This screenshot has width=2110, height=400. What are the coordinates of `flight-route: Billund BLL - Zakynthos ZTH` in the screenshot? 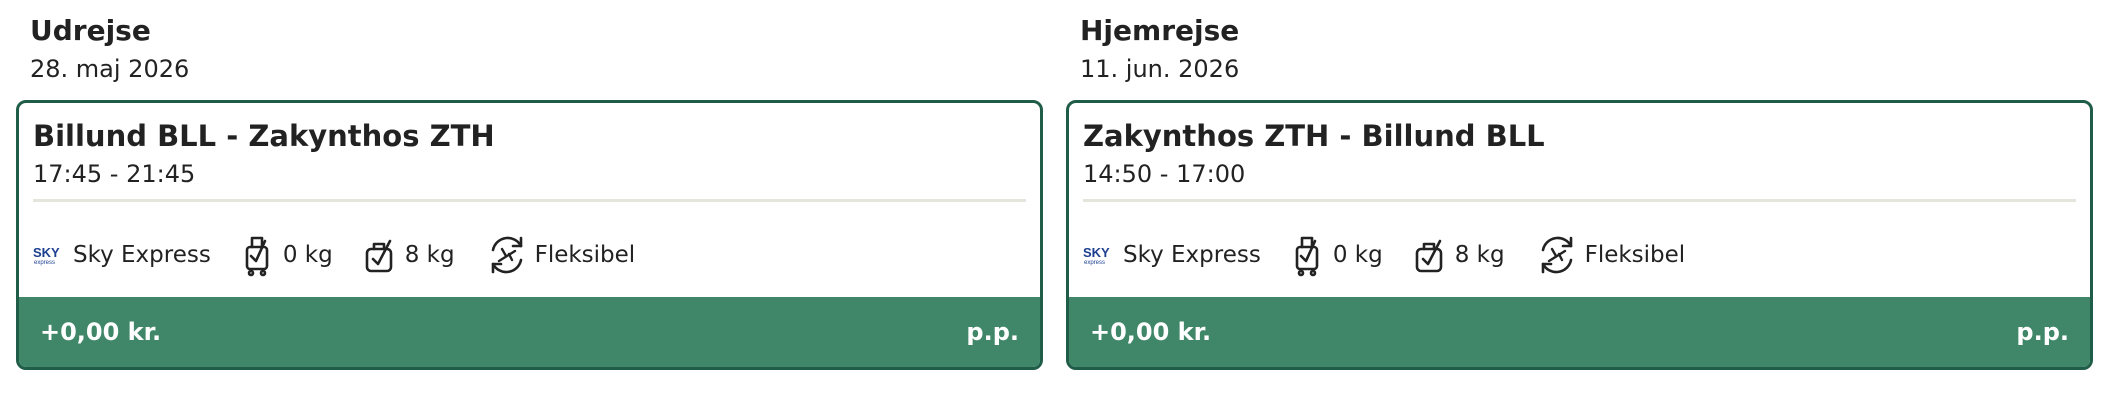 It's located at (264, 136).